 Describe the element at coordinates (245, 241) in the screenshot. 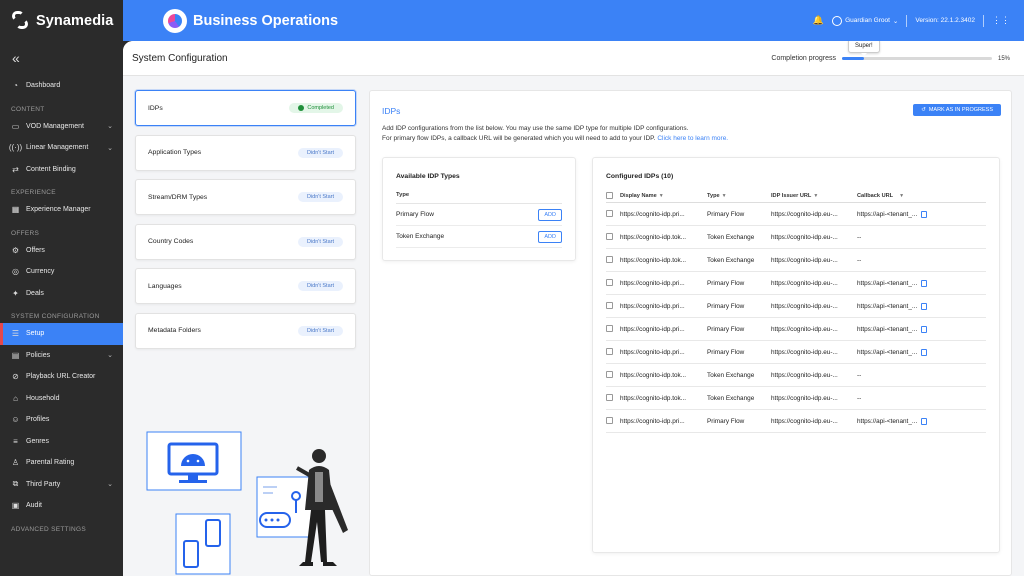

I see `step-card-country-codes: Country Codes Didn't Start` at that location.